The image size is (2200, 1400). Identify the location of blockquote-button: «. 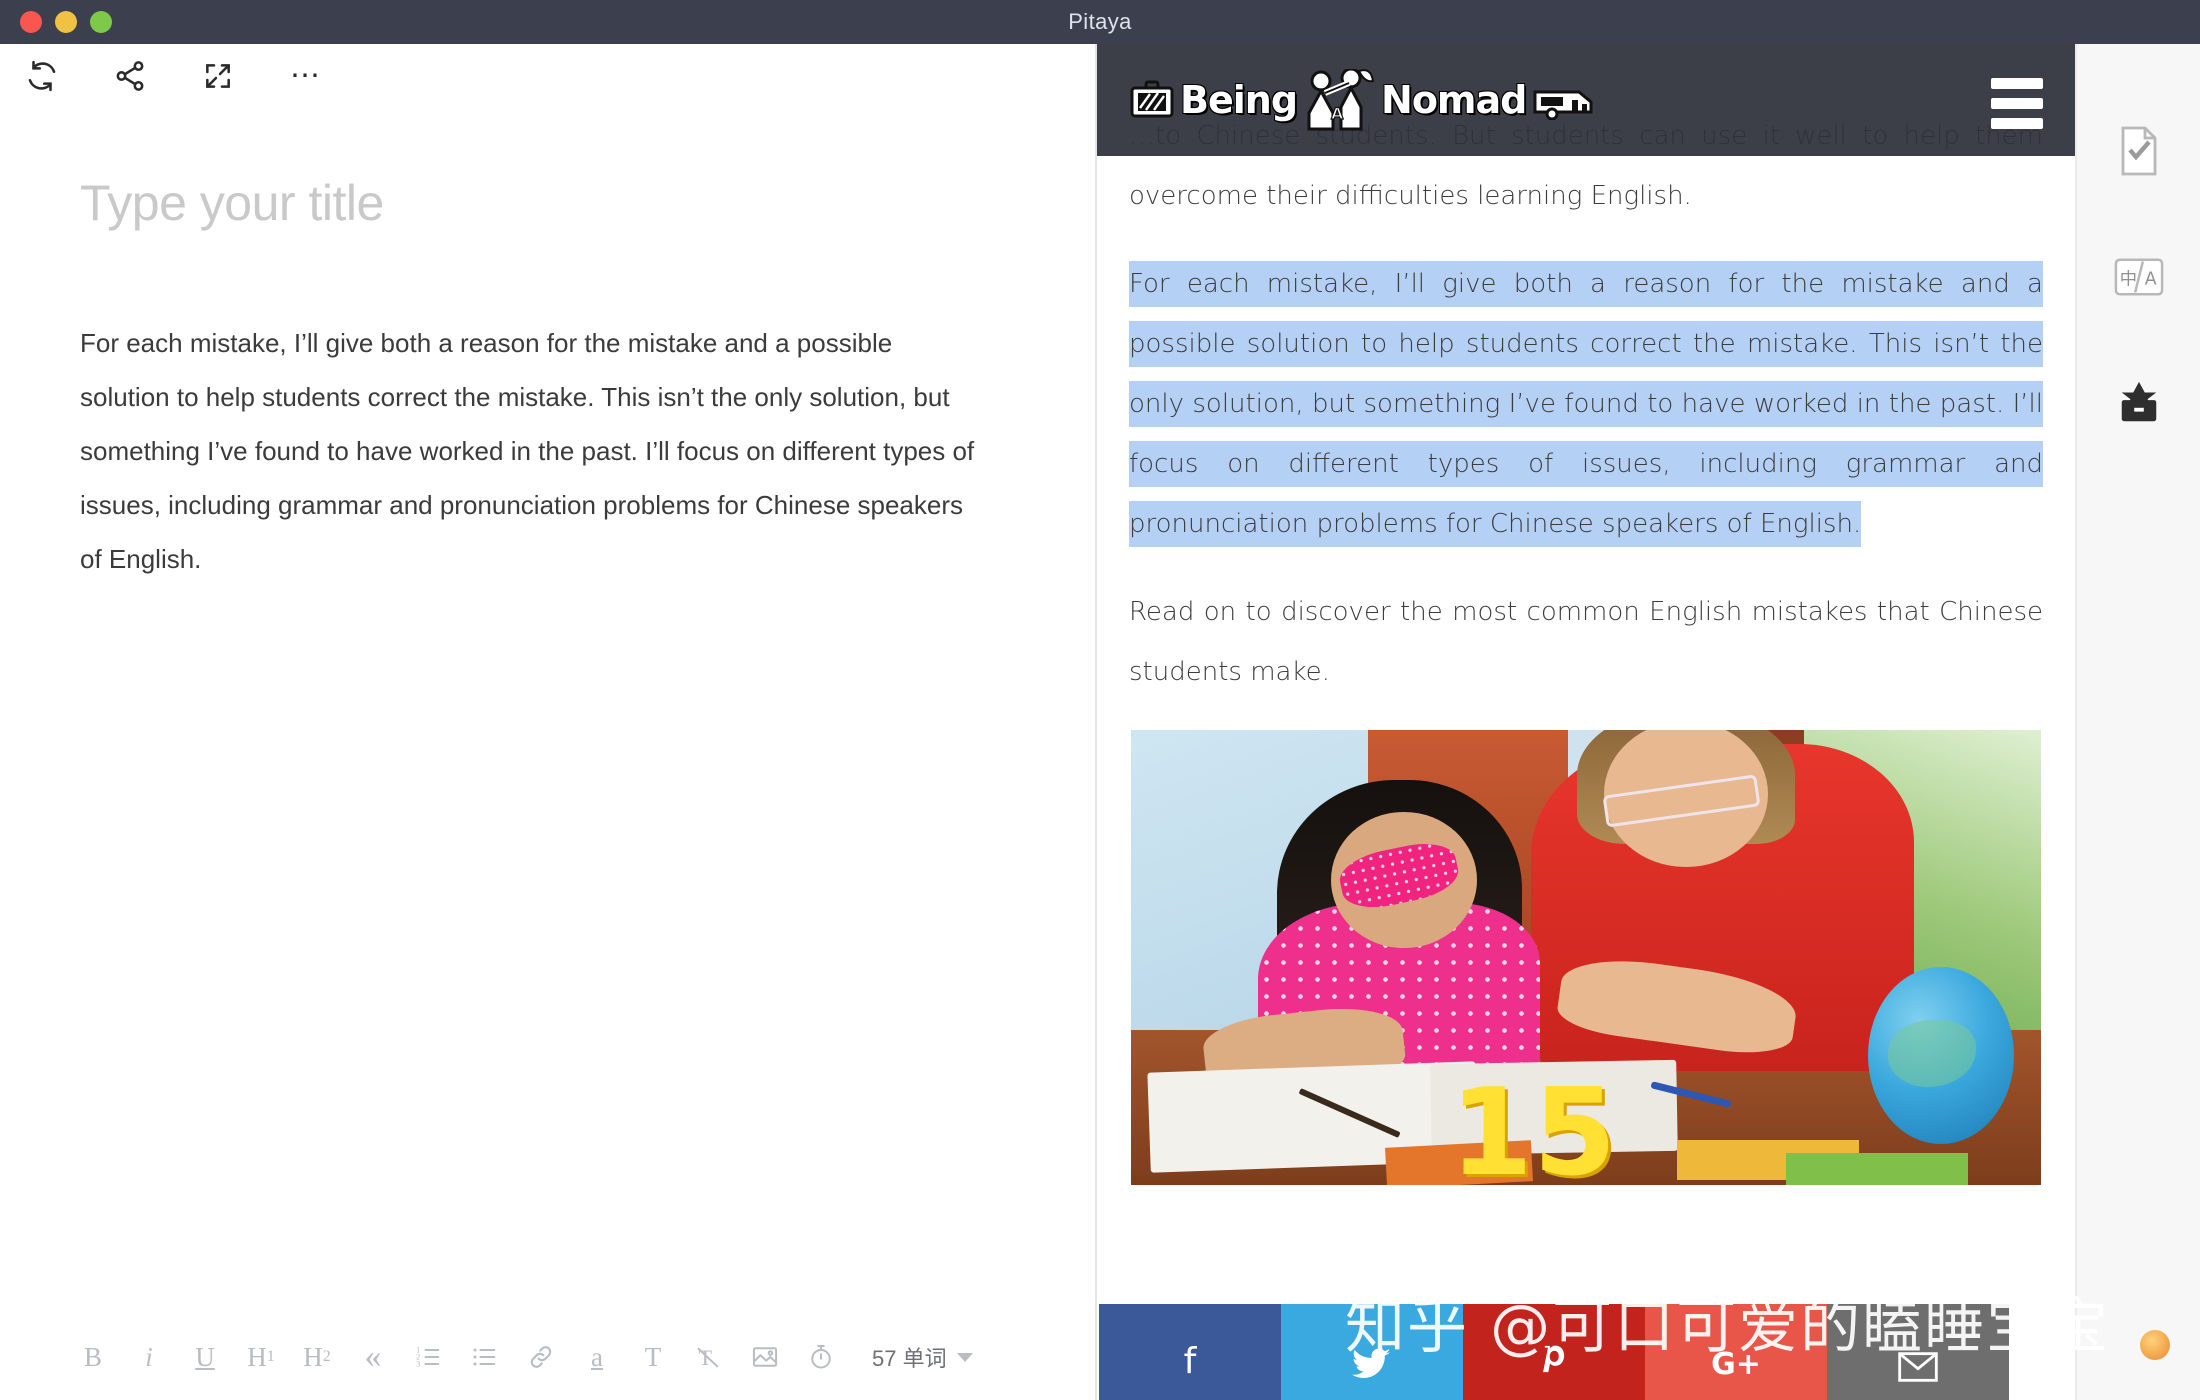
(373, 1357).